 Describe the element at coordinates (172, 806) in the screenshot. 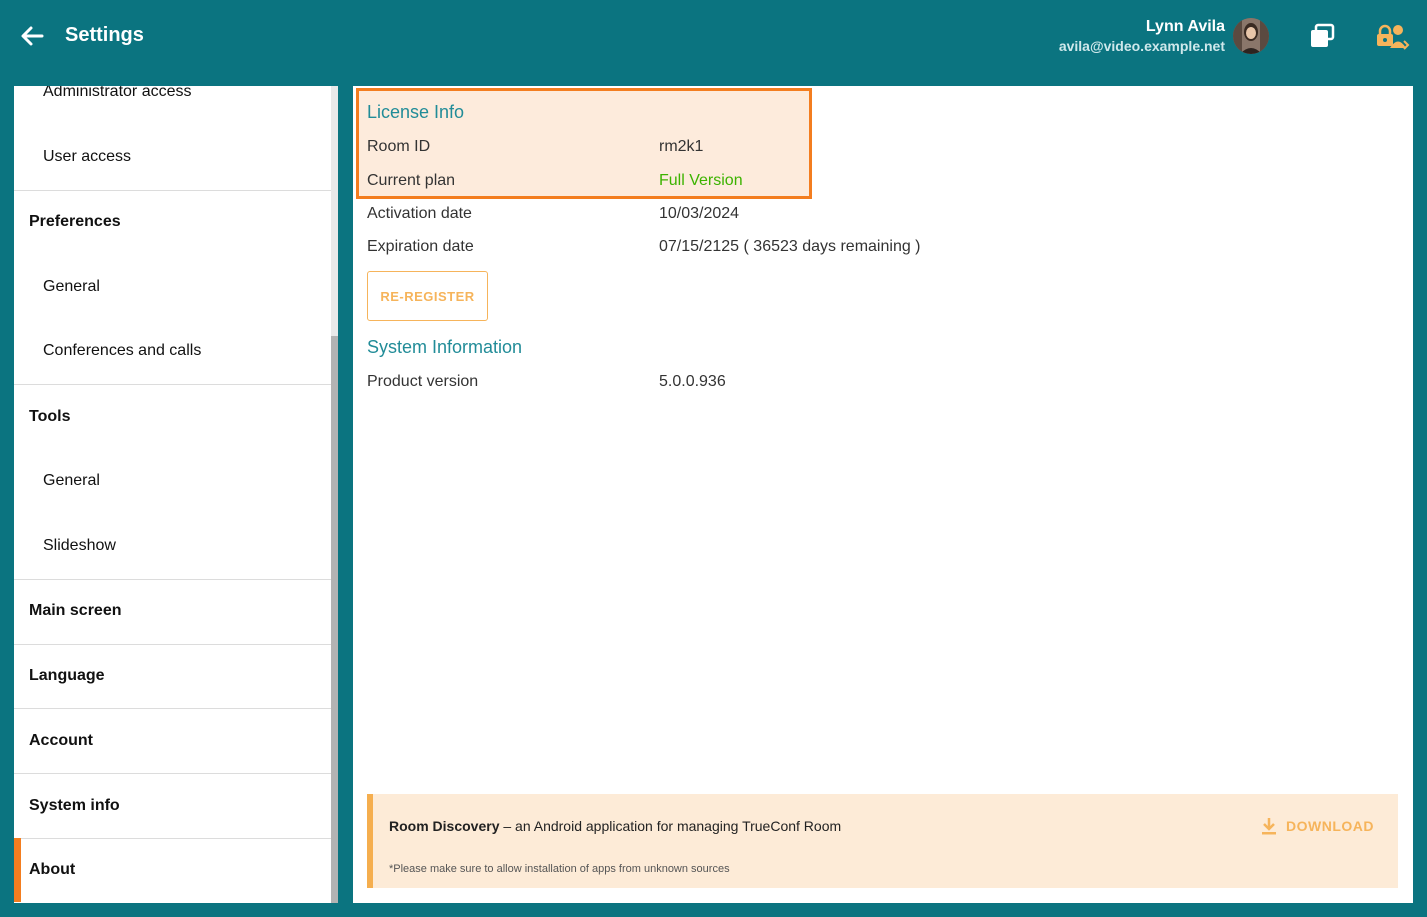

I see `sidebar-item-system-info: System info` at that location.